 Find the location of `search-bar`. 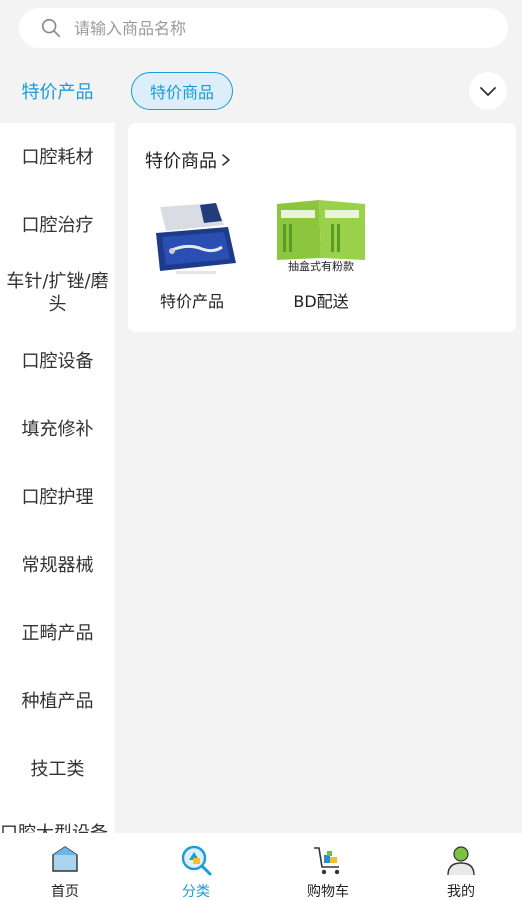

search-bar is located at coordinates (261, 28).